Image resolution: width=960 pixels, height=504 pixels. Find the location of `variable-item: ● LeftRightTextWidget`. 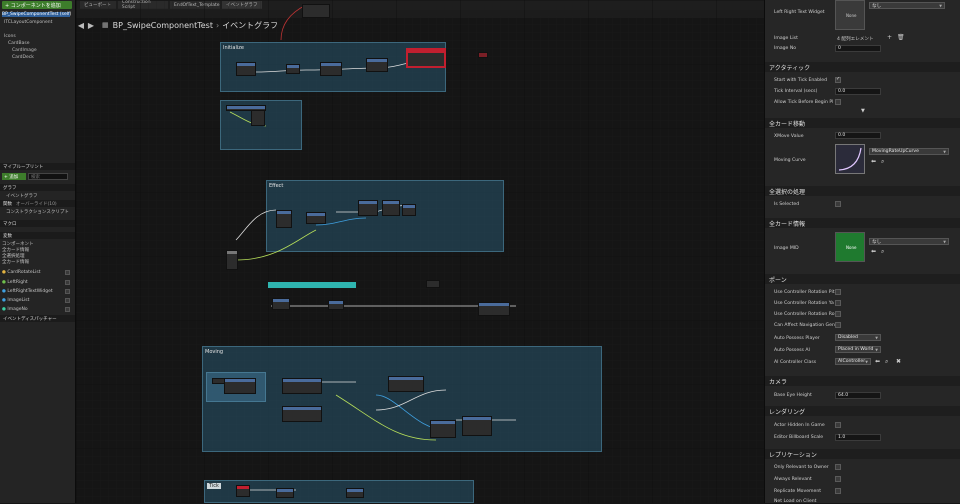

variable-item: ● LeftRightTextWidget is located at coordinates (37, 291).